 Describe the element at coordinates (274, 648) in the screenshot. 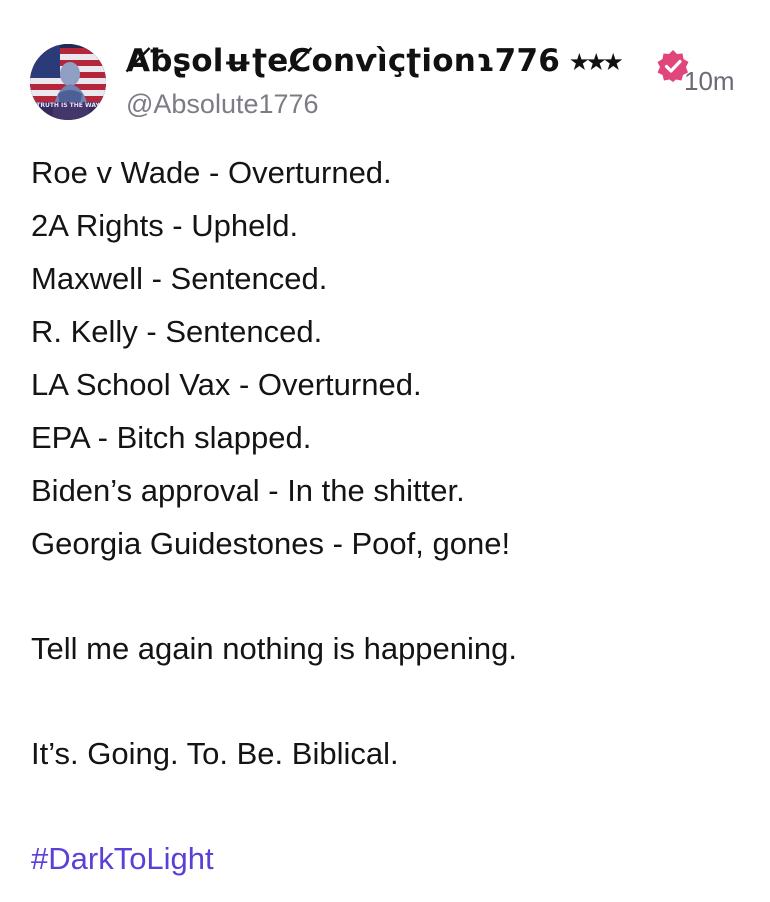

I see `post-paragraph: Tell me again nothing is happening.` at that location.